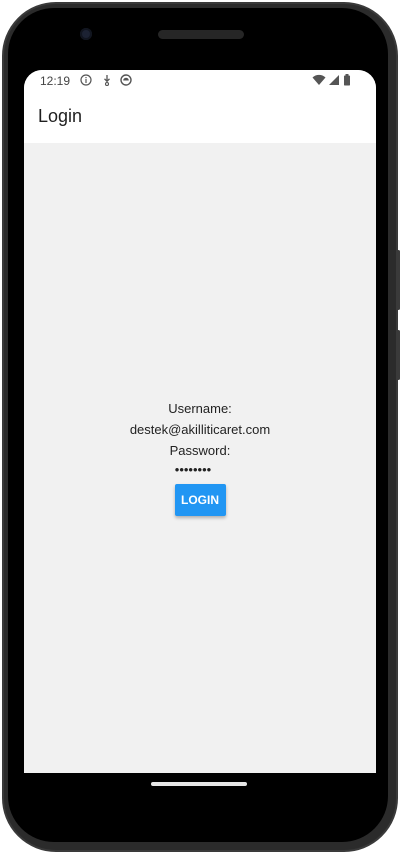 This screenshot has height=854, width=400. I want to click on username-label: Username:, so click(200, 408).